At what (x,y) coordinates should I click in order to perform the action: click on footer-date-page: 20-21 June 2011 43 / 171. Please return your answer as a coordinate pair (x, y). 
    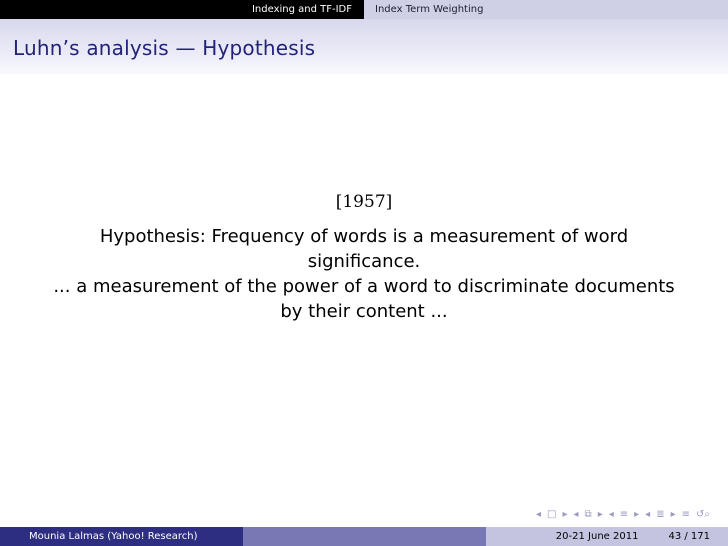
    Looking at the image, I should click on (607, 536).